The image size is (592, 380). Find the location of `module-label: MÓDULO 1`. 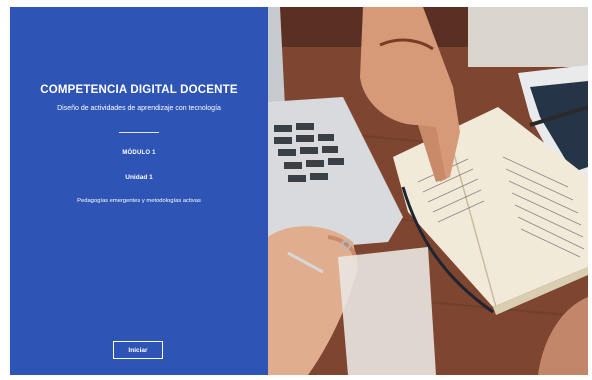

module-label: MÓDULO 1 is located at coordinates (139, 153).